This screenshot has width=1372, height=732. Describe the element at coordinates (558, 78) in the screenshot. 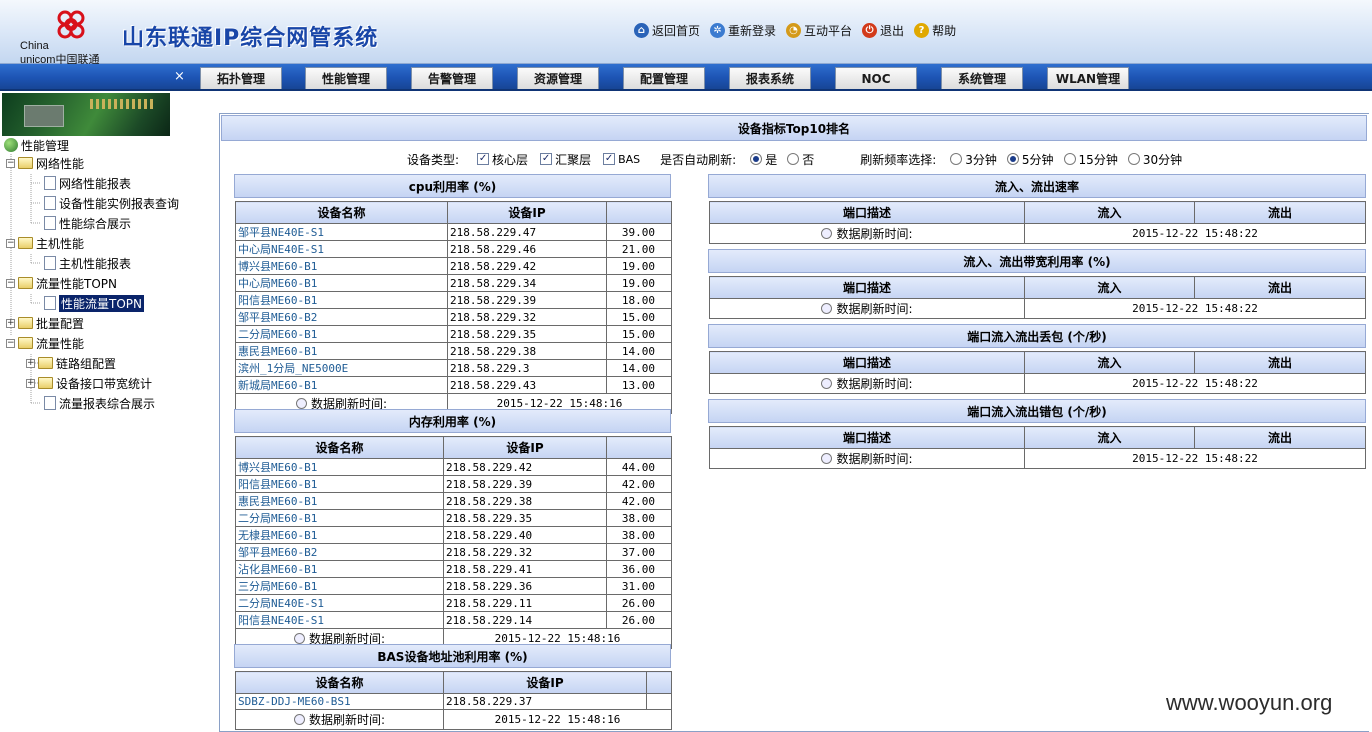

I see `tab-resource: 资源管理` at that location.